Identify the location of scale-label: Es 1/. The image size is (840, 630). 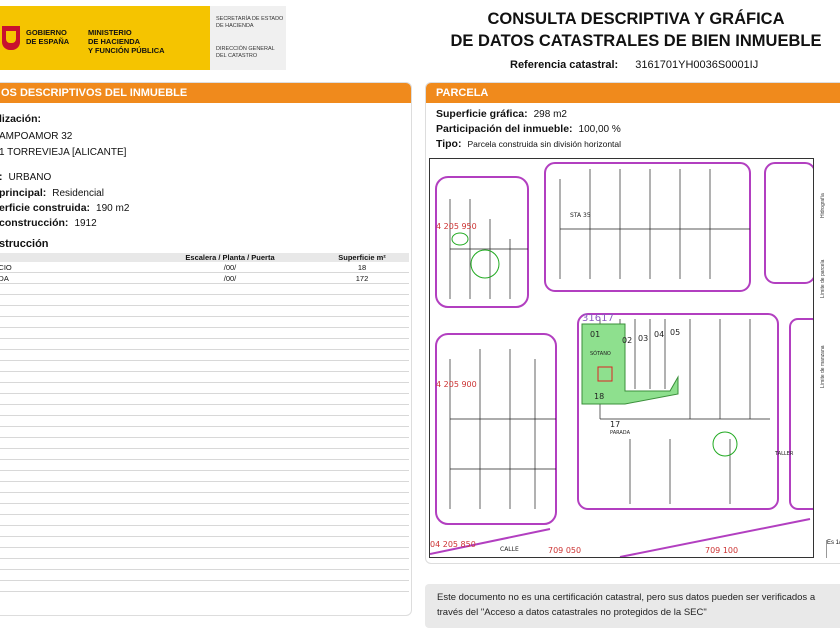
(833, 549).